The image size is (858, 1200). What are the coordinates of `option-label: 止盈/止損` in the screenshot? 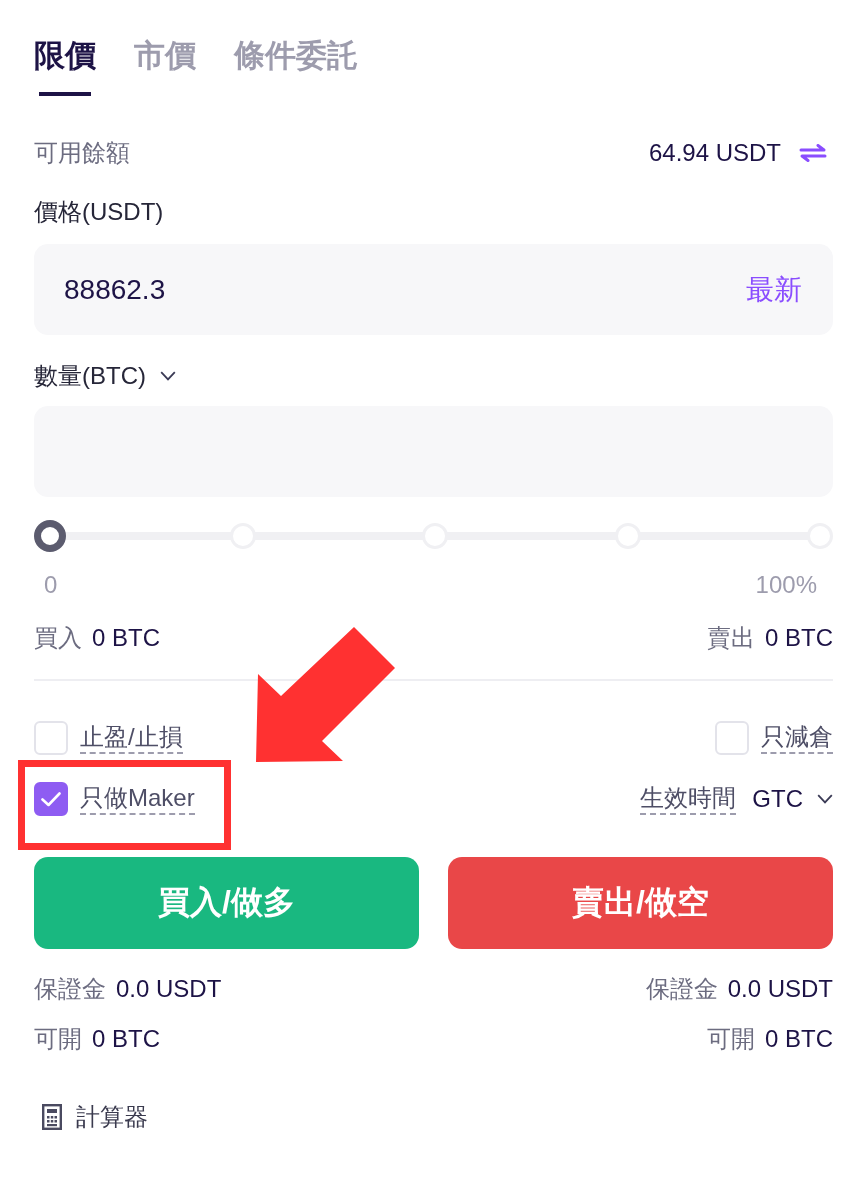 It's located at (131, 738).